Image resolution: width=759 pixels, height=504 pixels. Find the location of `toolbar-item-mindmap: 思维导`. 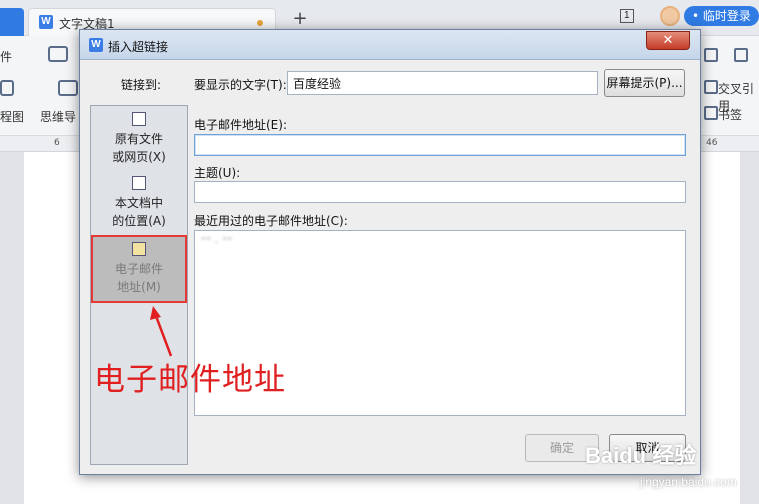

toolbar-item-mindmap: 思维导 is located at coordinates (58, 116).